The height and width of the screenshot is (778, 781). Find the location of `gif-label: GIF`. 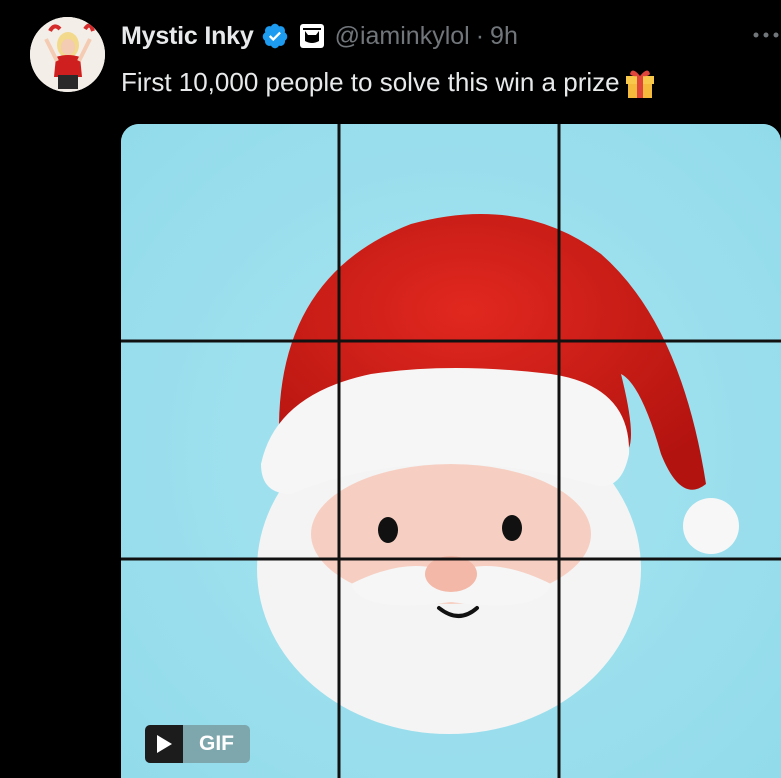

gif-label: GIF is located at coordinates (216, 744).